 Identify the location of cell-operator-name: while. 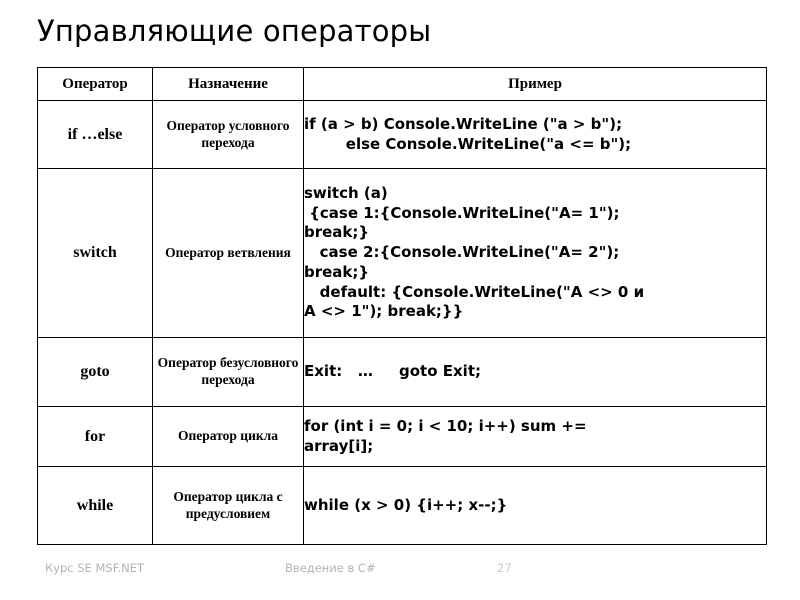
(95, 505).